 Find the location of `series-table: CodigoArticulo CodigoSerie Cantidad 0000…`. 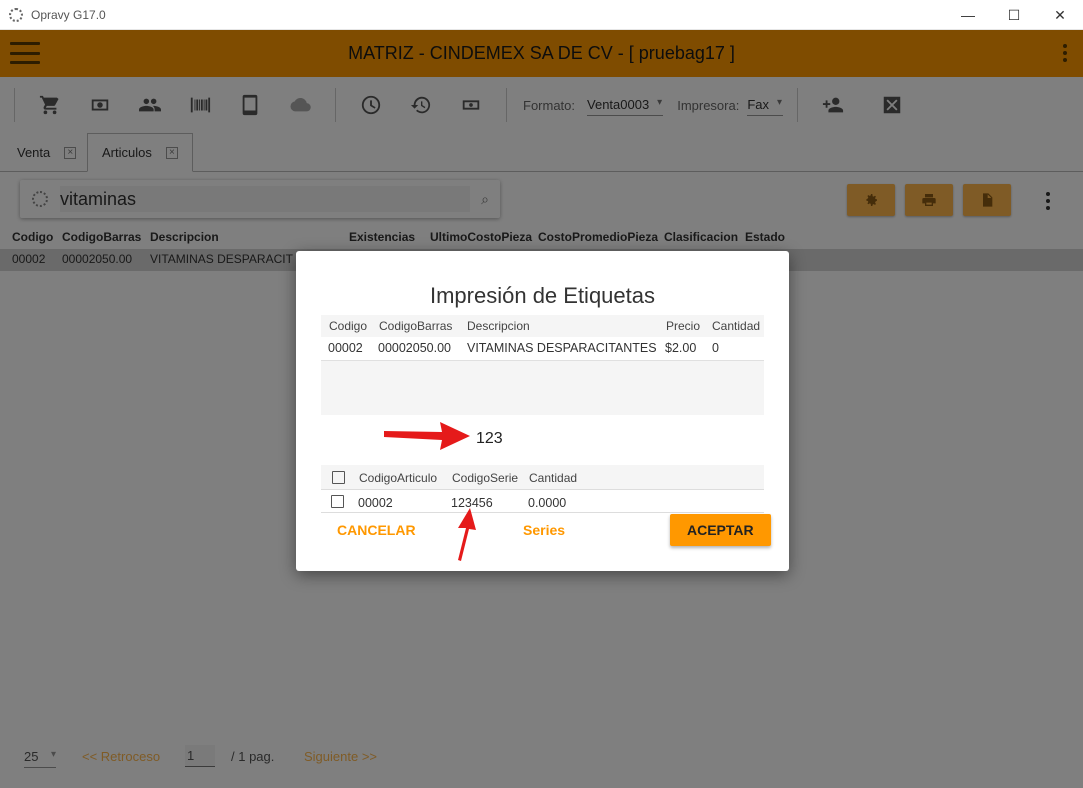

series-table: CodigoArticulo CodigoSerie Cantidad 0000… is located at coordinates (542, 489).